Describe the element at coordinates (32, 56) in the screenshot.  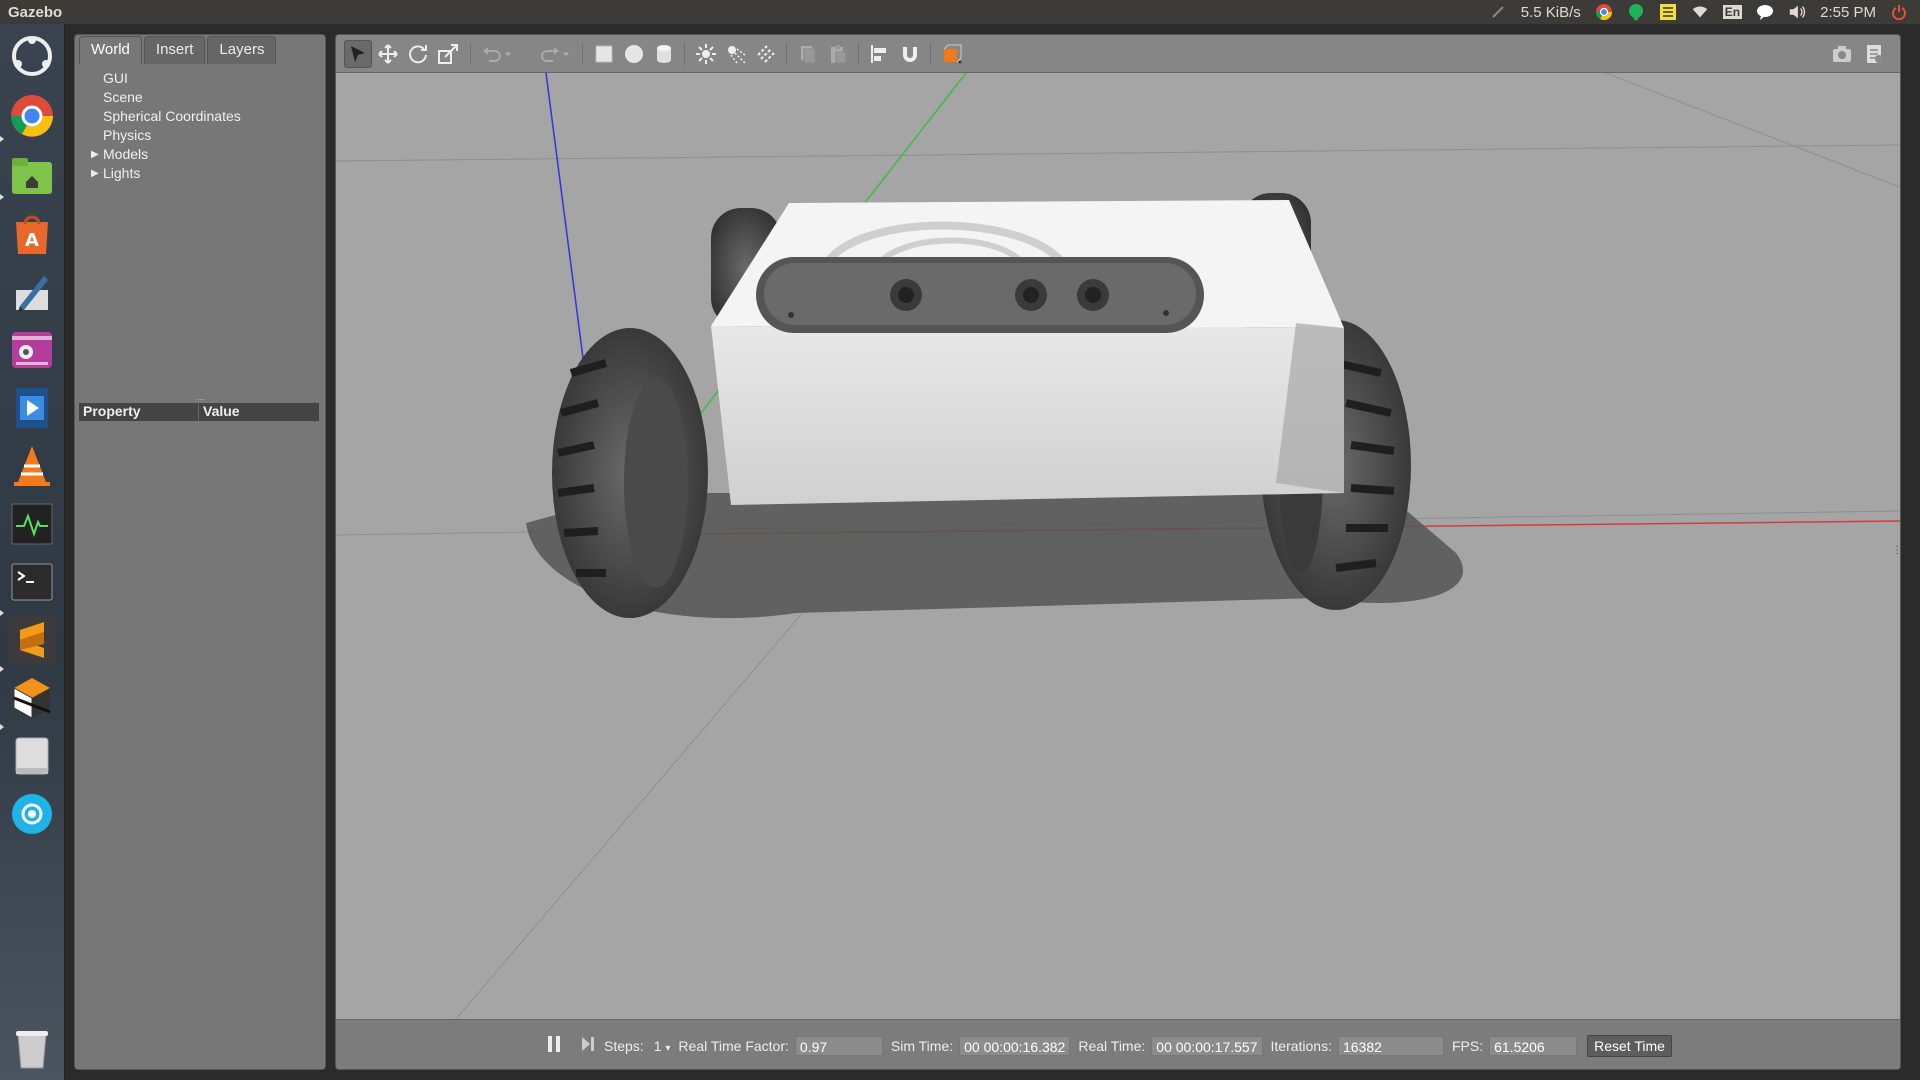
I see `ubuntu-dash-icon` at that location.